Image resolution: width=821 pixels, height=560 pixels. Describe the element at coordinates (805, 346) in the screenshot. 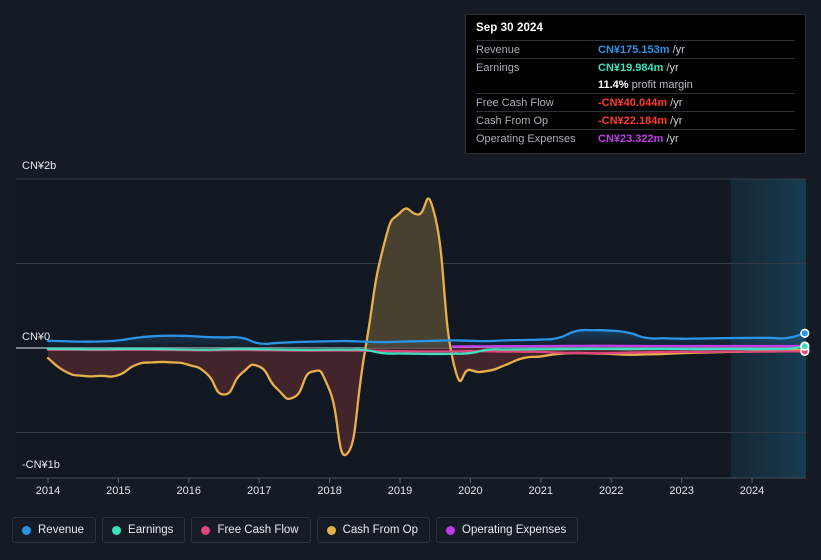

I see `endpoint-marker-earnings` at that location.